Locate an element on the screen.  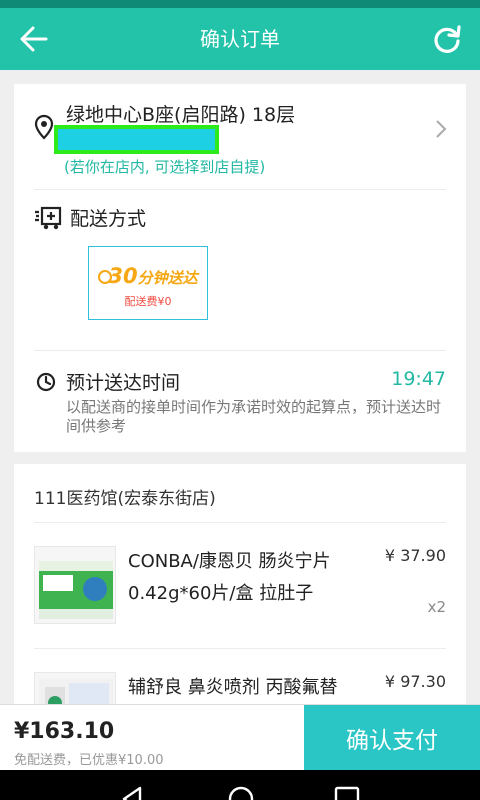
confirm-pay-button: 确认支付 is located at coordinates (392, 738).